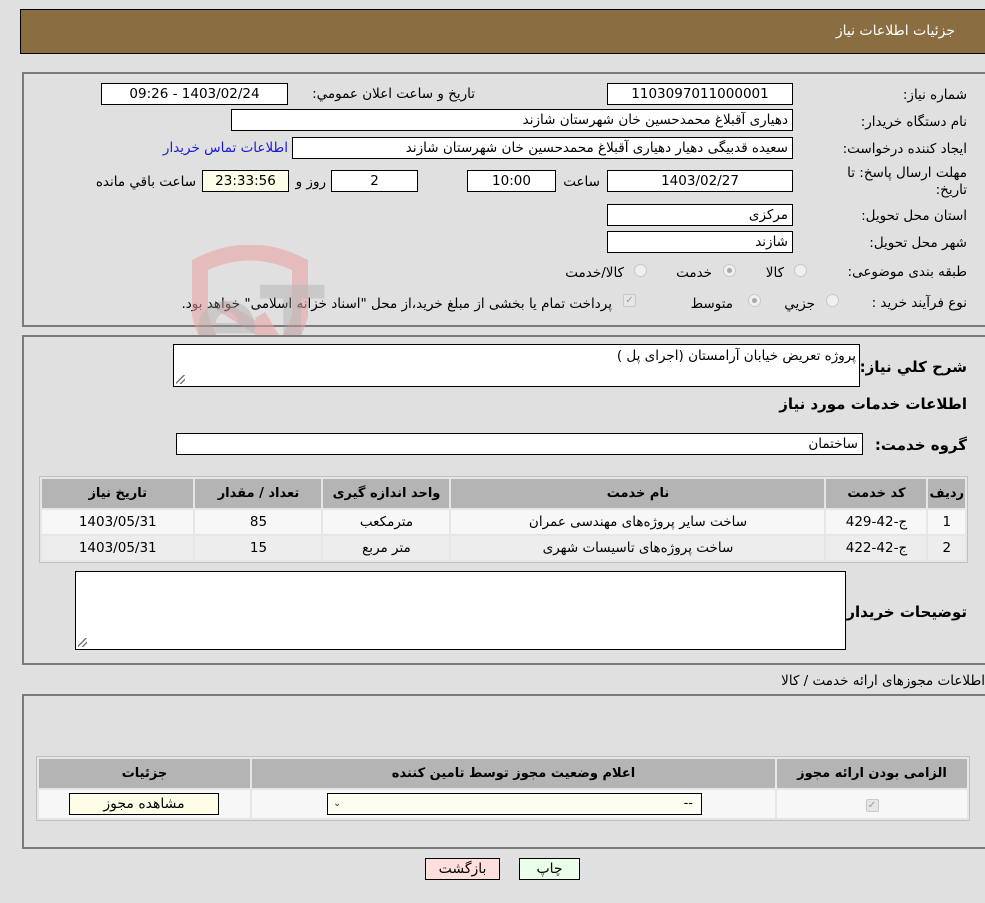  What do you see at coordinates (700, 181) in the screenshot?
I see `deadline-date-field: 1403/02/27` at bounding box center [700, 181].